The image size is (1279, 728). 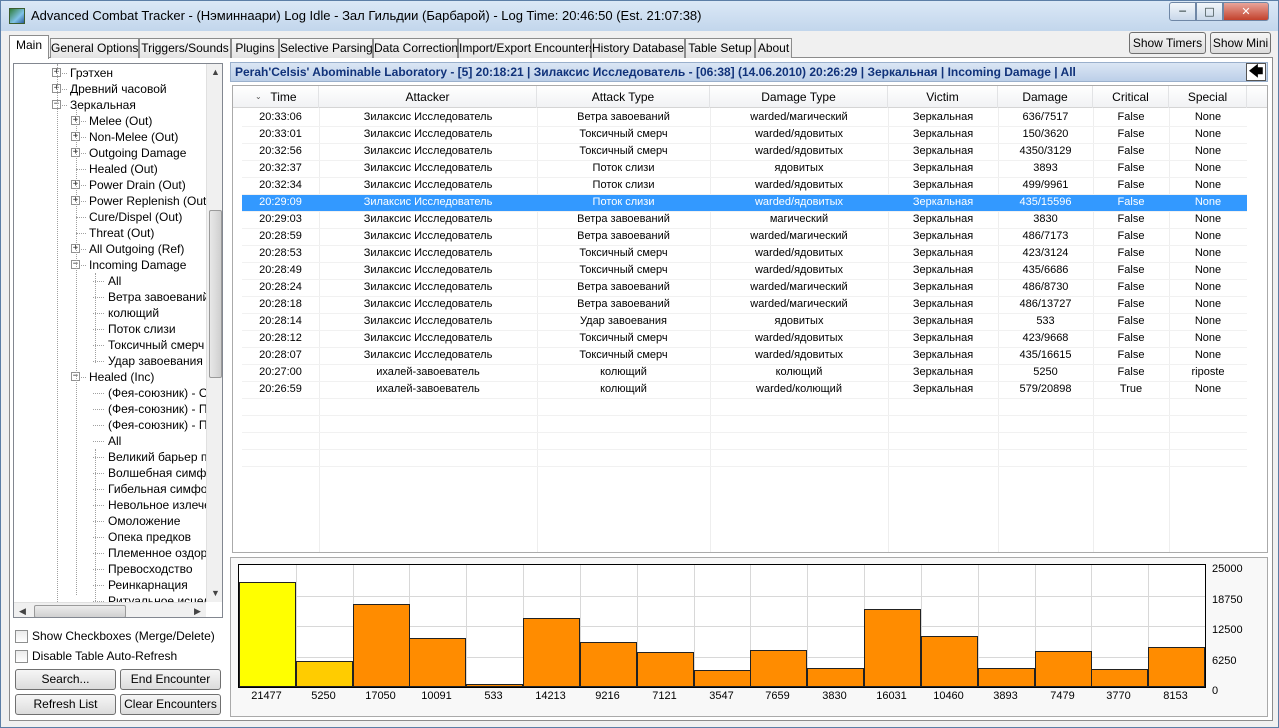 What do you see at coordinates (157, 489) in the screenshot?
I see `tree-item: Гибельная симфони` at bounding box center [157, 489].